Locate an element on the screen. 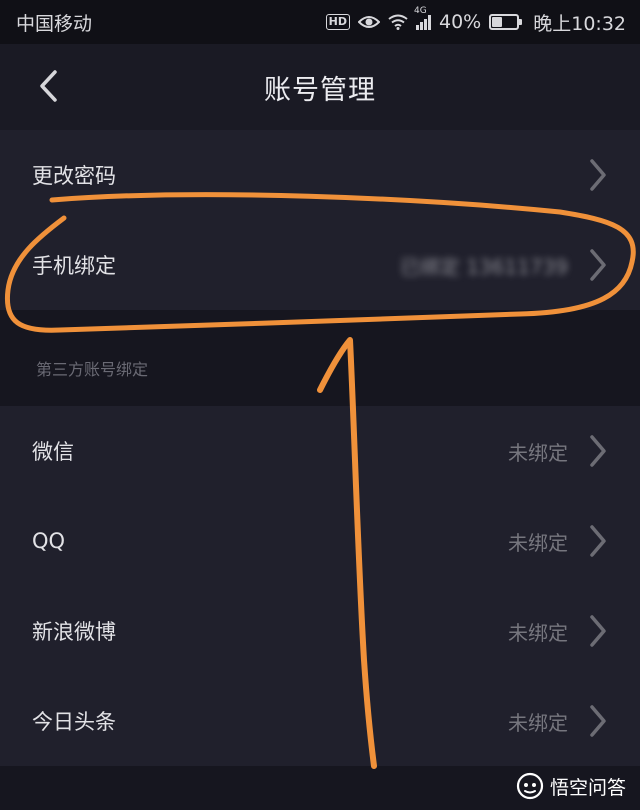 The width and height of the screenshot is (640, 810). phone-binding-row: 手机绑定 已绑定 13611739 is located at coordinates (320, 265).